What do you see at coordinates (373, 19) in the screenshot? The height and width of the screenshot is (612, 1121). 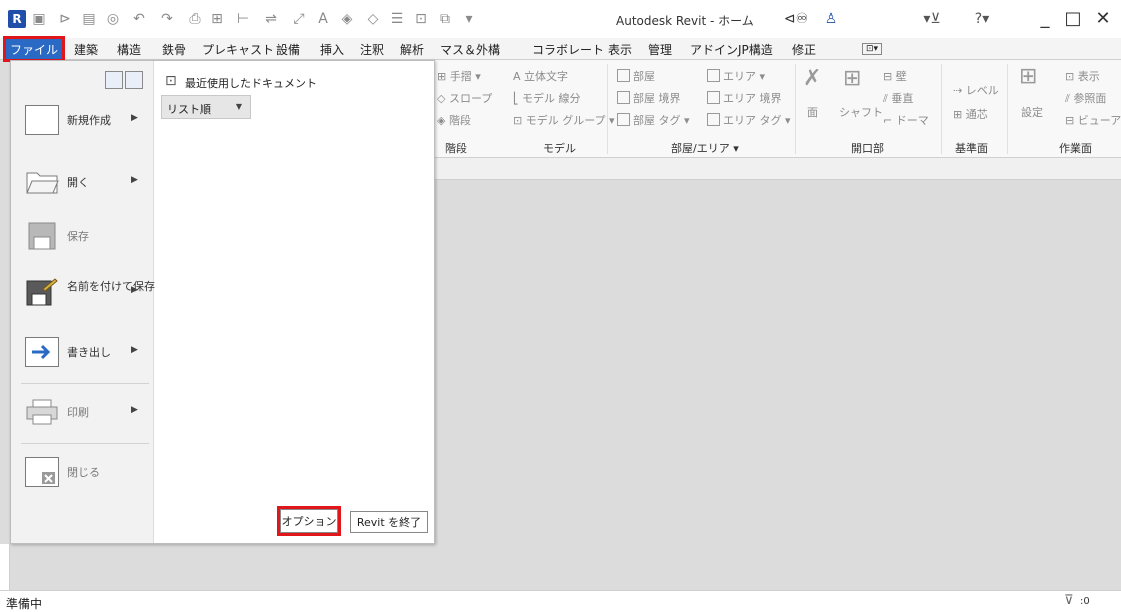 I see `section-icon: ◇` at bounding box center [373, 19].